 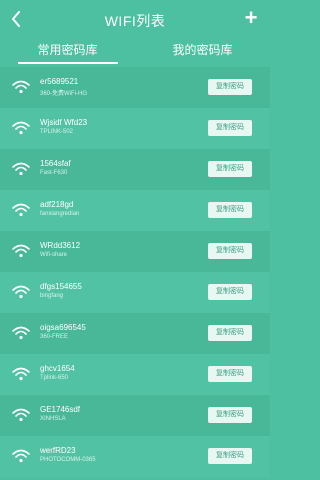 I want to click on add-wifi-button: +, so click(x=251, y=18).